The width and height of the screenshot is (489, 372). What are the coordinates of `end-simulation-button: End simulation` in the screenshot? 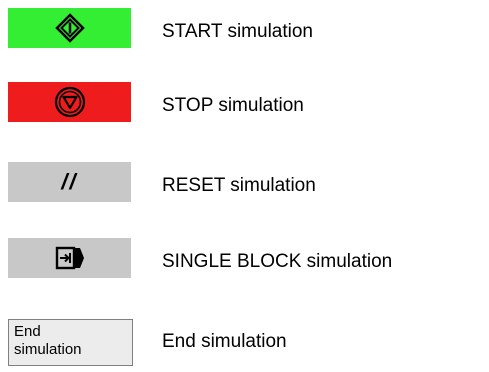 It's located at (70, 342).